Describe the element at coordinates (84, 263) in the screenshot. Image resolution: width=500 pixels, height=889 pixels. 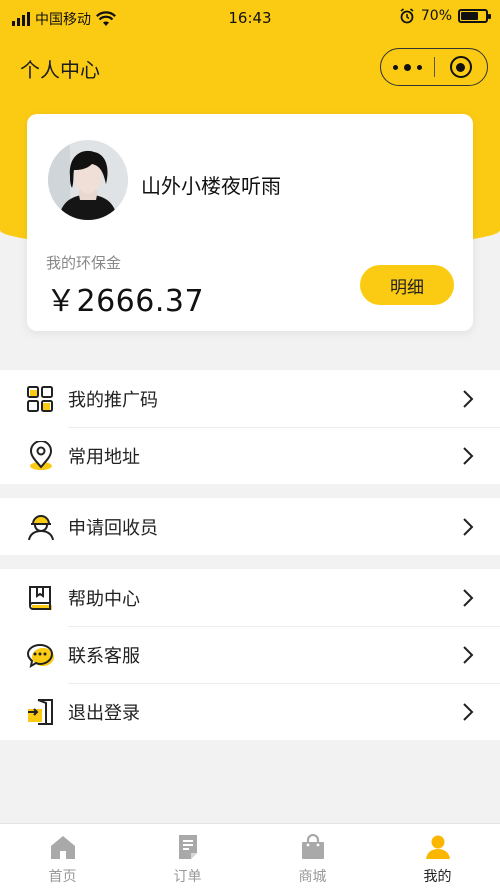
I see `fund-label: 我的环保金` at that location.